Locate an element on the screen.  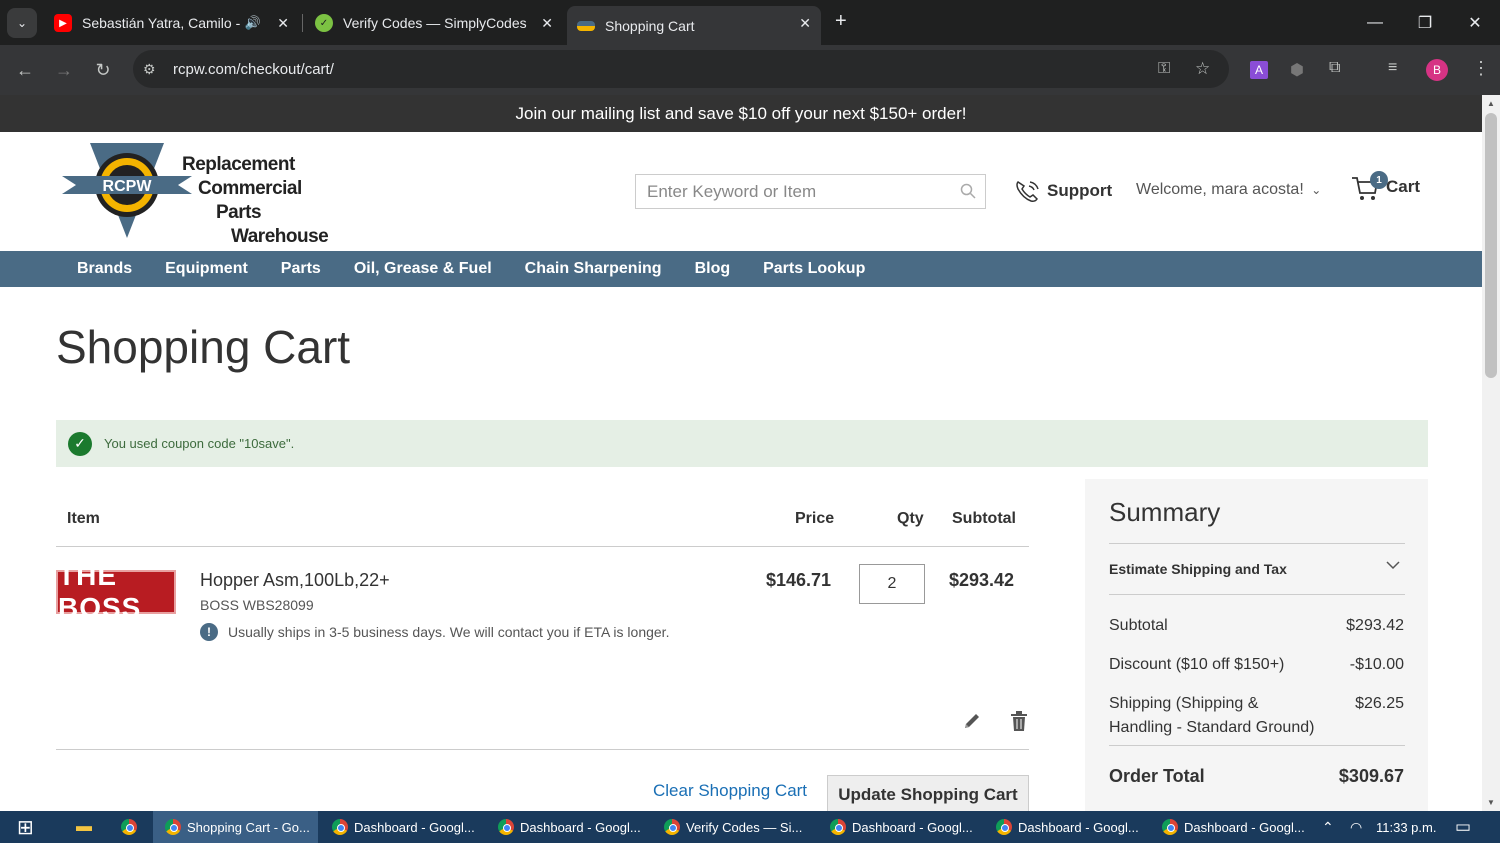
bookmark-star-icon: ☆ is located at coordinates (1202, 69).